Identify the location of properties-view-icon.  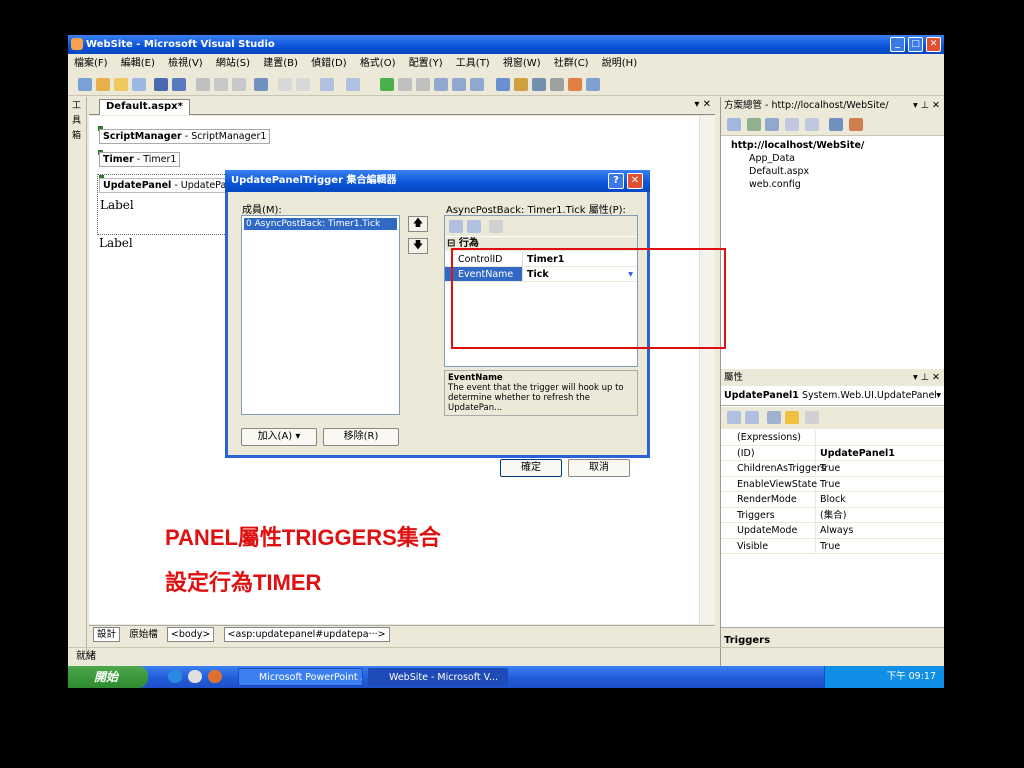
(774, 417).